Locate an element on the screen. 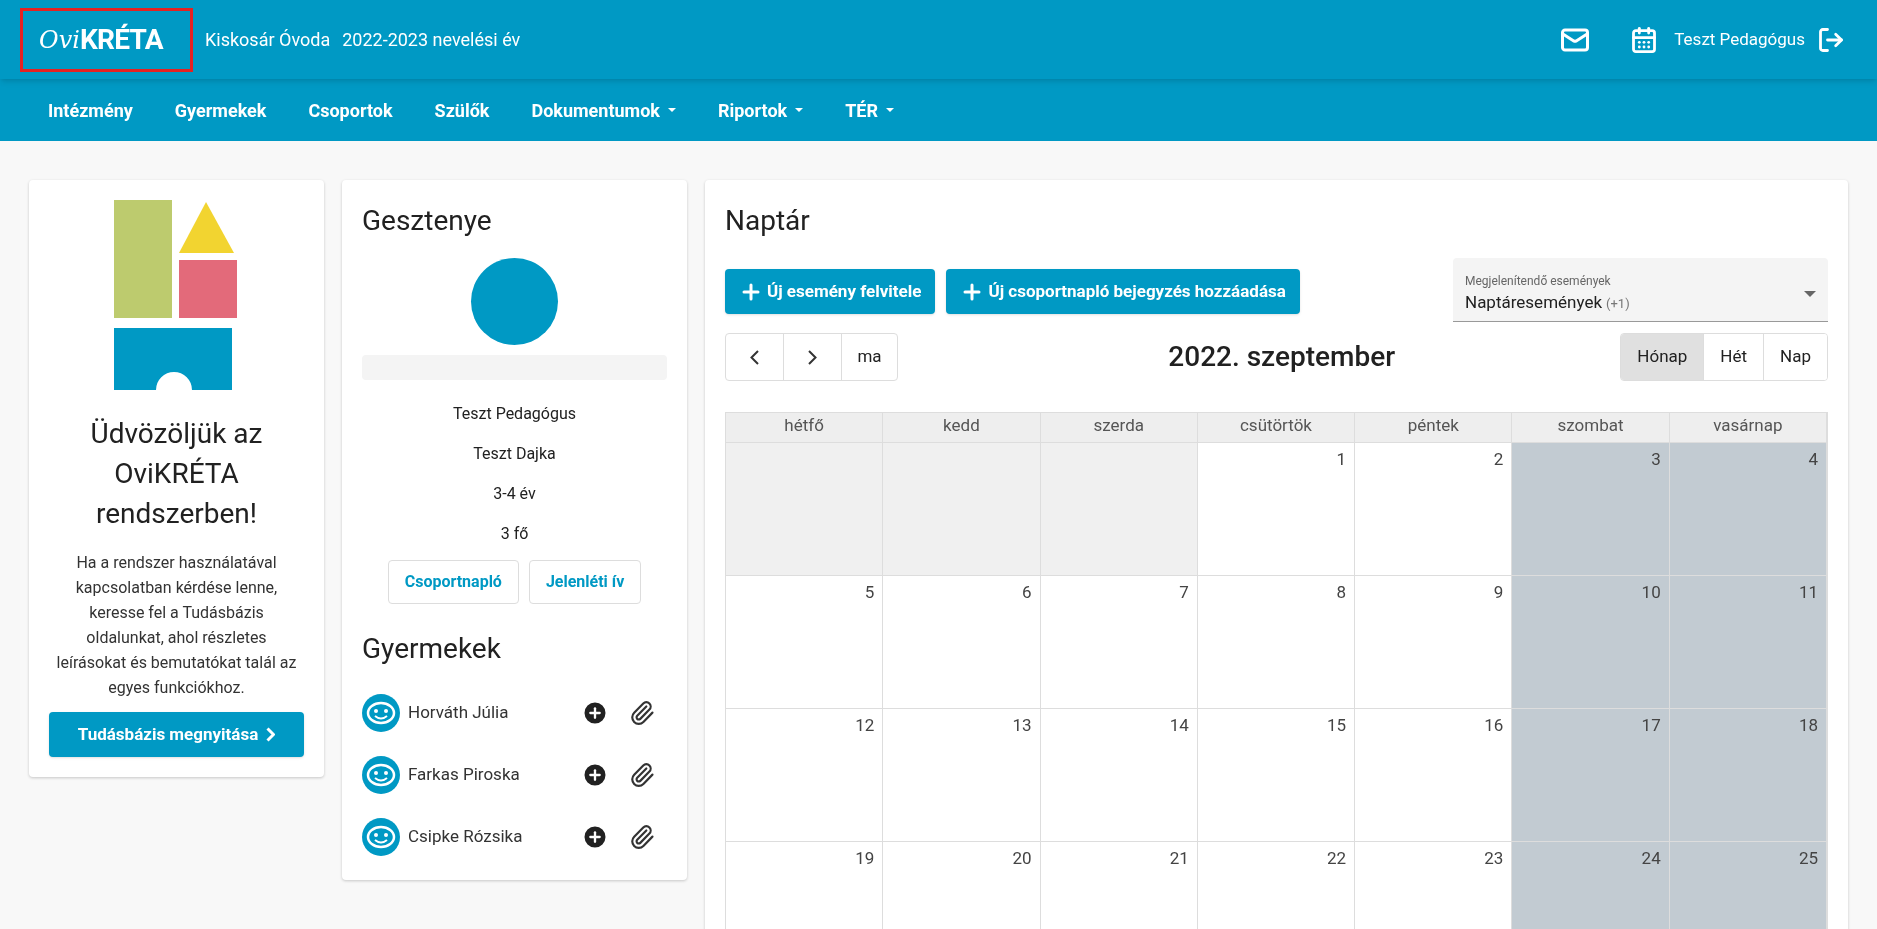 Image resolution: width=1877 pixels, height=929 pixels. day-cell: 6 is located at coordinates (962, 642).